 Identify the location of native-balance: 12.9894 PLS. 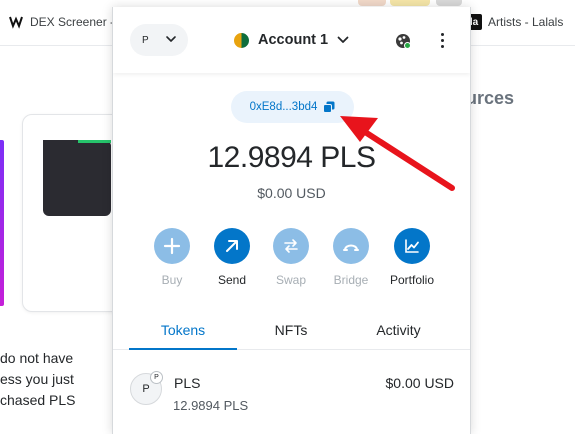
(291, 157).